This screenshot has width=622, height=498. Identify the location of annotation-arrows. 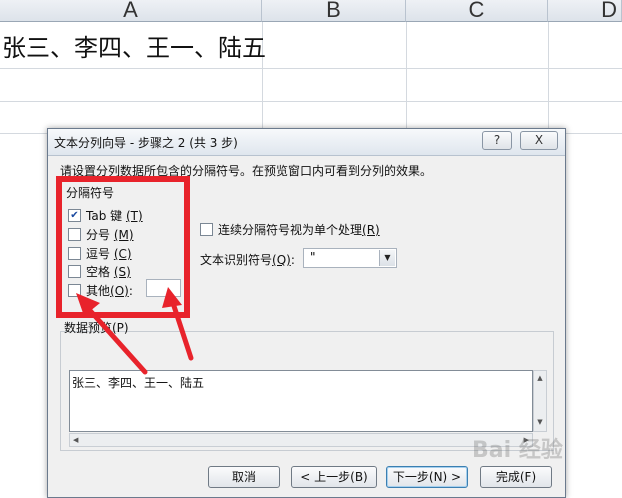
(135, 331).